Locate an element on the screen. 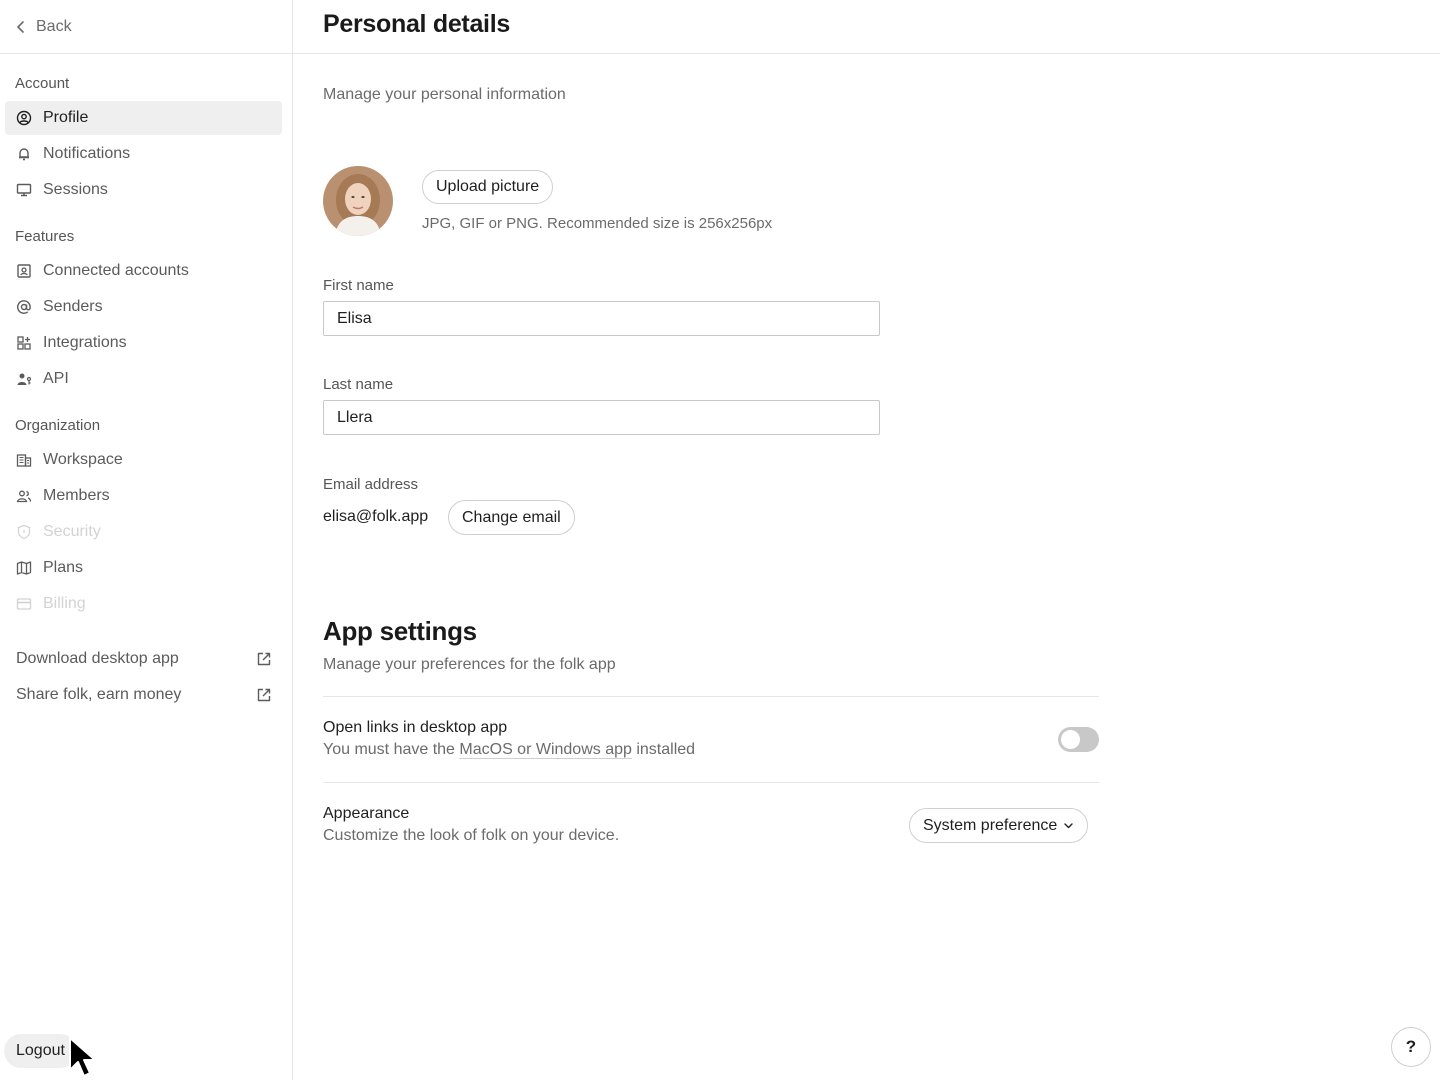  grid-plus-icon is located at coordinates (24, 343).